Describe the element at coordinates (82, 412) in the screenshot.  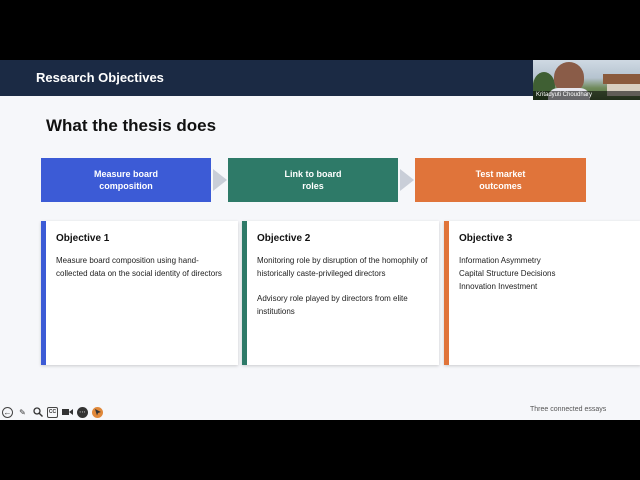
I see `more-options-icon: ⋯` at that location.